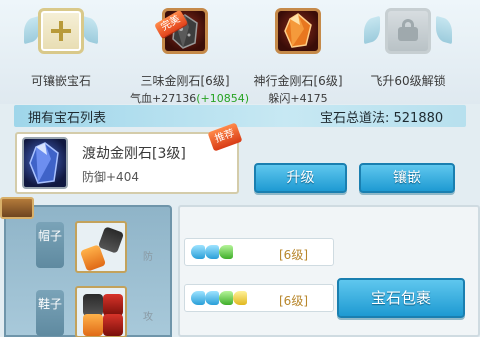 Image resolution: width=480 pixels, height=337 pixels. I want to click on equipment-slot-hat, so click(101, 247).